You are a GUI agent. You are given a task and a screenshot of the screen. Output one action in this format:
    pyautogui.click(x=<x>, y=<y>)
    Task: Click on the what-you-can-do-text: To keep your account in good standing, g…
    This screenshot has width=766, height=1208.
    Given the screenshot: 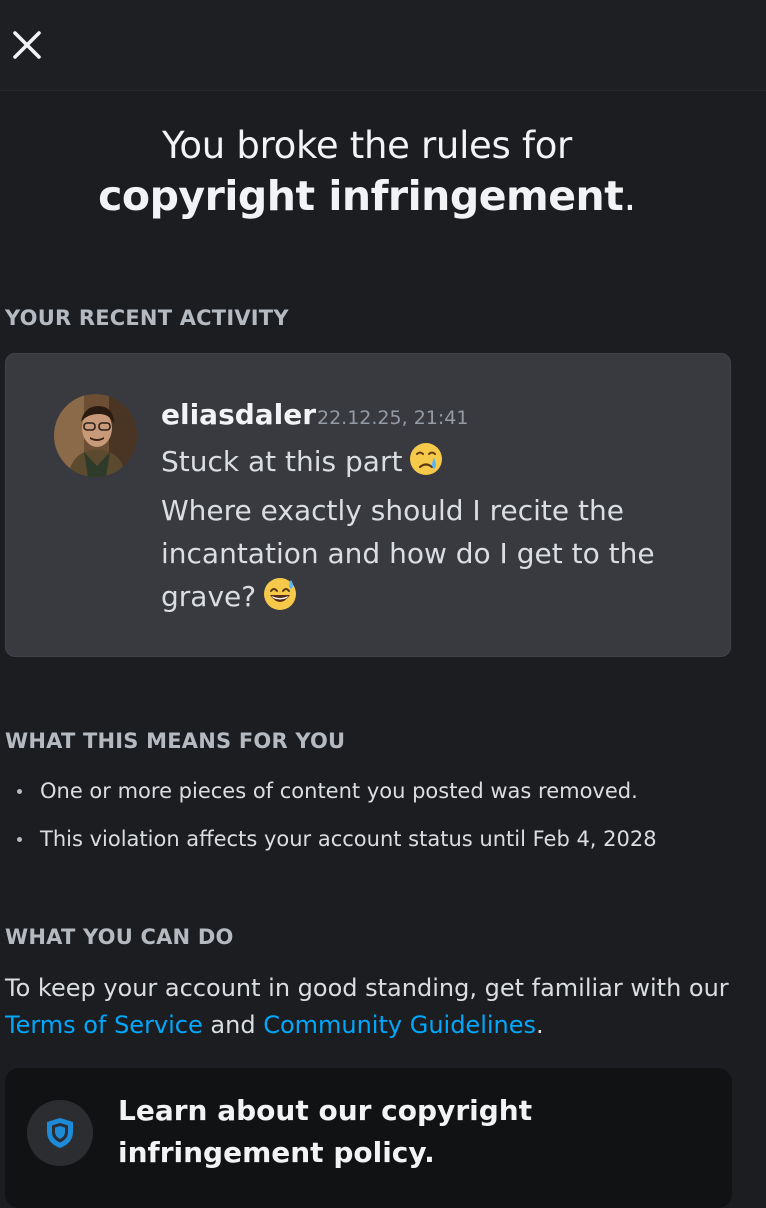 What is the action you would take?
    pyautogui.click(x=375, y=1007)
    